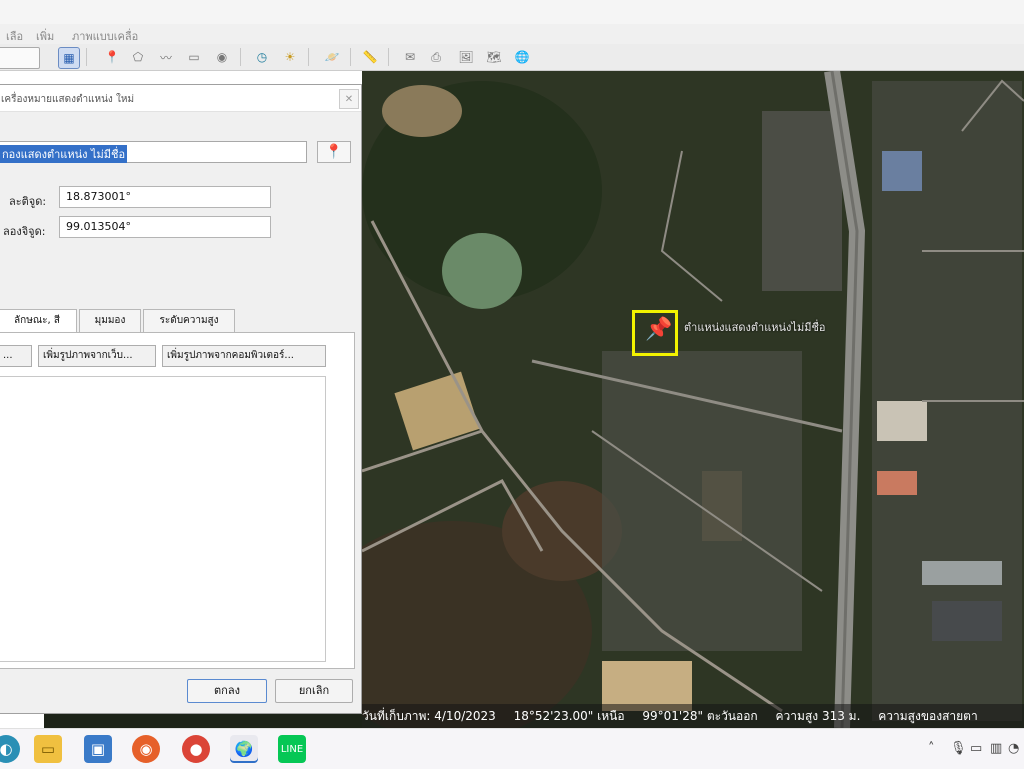 Image resolution: width=1024 pixels, height=769 pixels. Describe the element at coordinates (410, 57) in the screenshot. I see `email-icon: ✉` at that location.